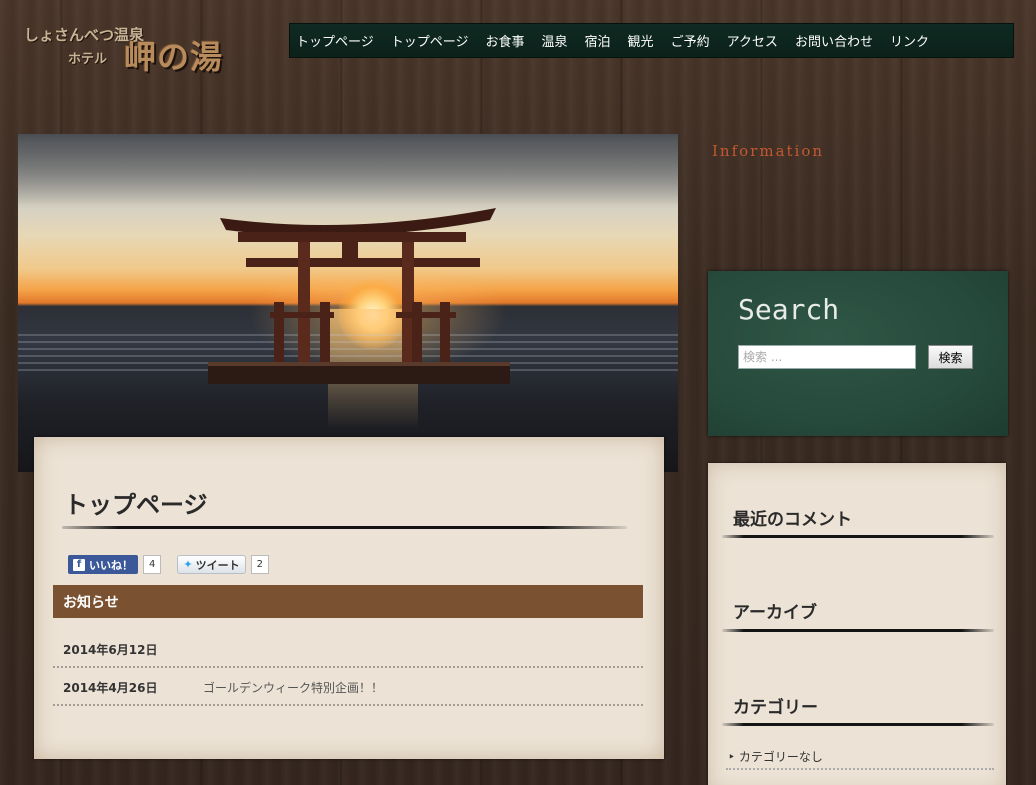 This screenshot has width=1036, height=785. What do you see at coordinates (430, 40) in the screenshot?
I see `nav-item-top-2: トップページ` at bounding box center [430, 40].